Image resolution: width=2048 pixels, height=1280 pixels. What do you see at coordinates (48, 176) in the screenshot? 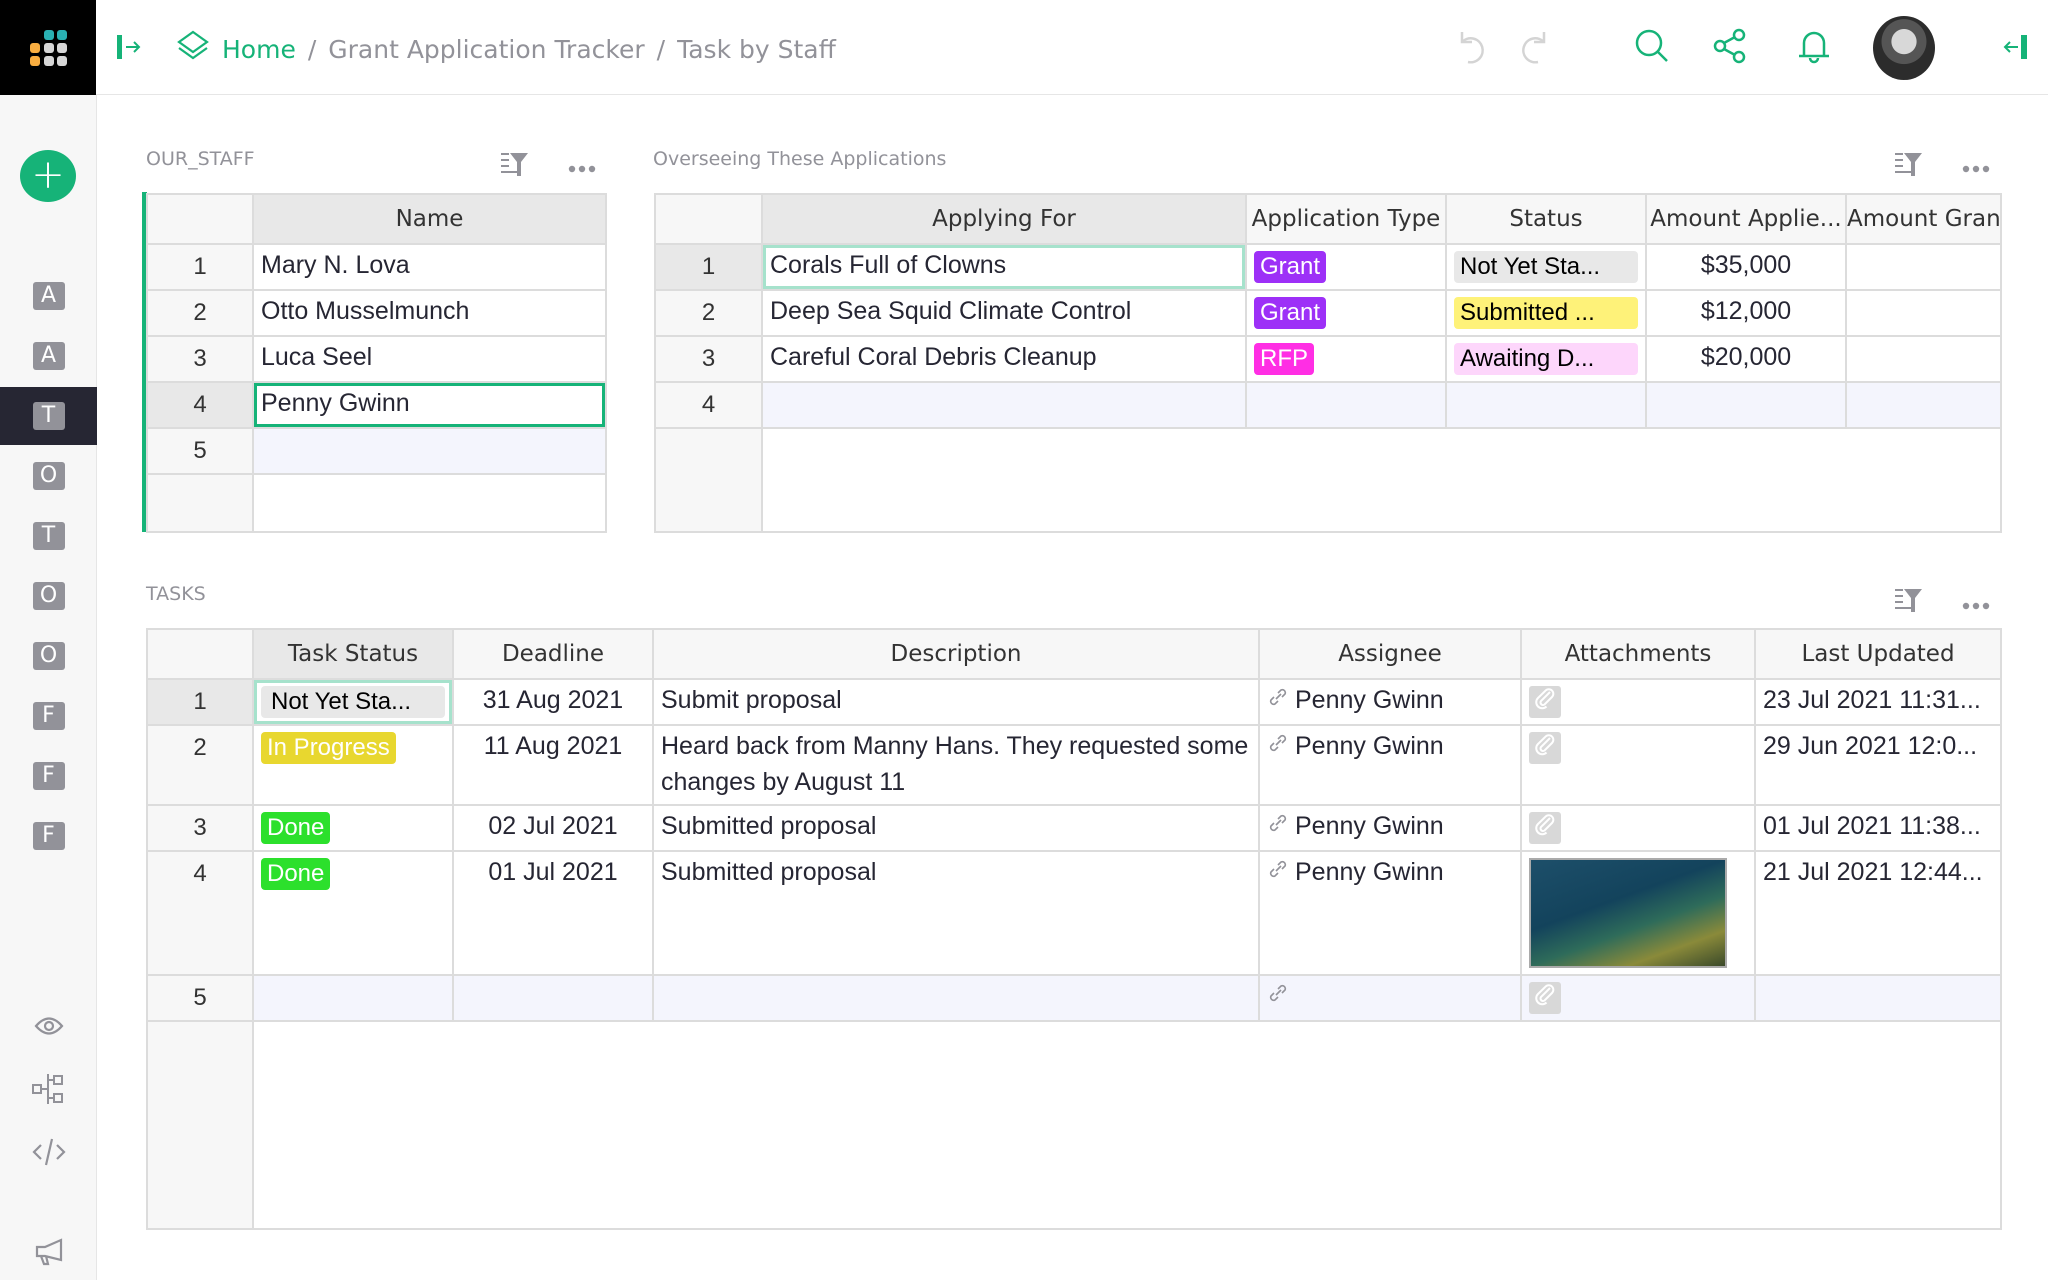
I see `add-new-button: +` at bounding box center [48, 176].